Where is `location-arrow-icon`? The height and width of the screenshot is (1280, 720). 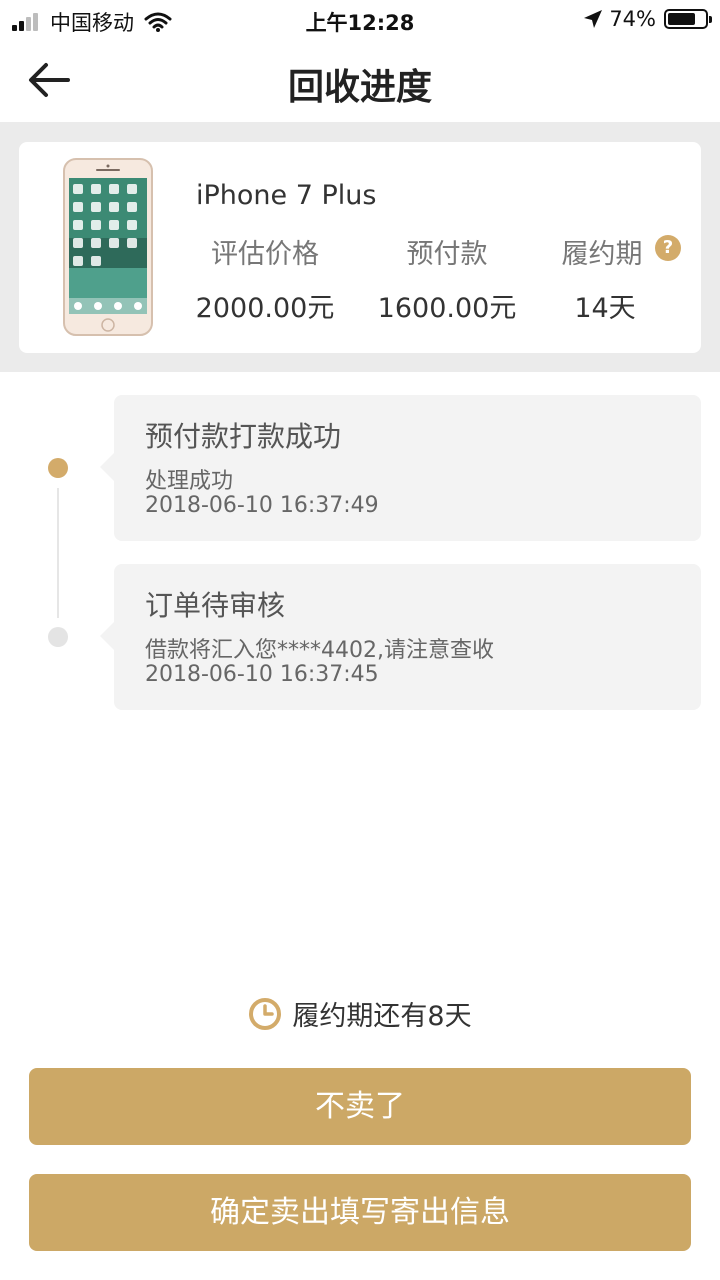 location-arrow-icon is located at coordinates (593, 19).